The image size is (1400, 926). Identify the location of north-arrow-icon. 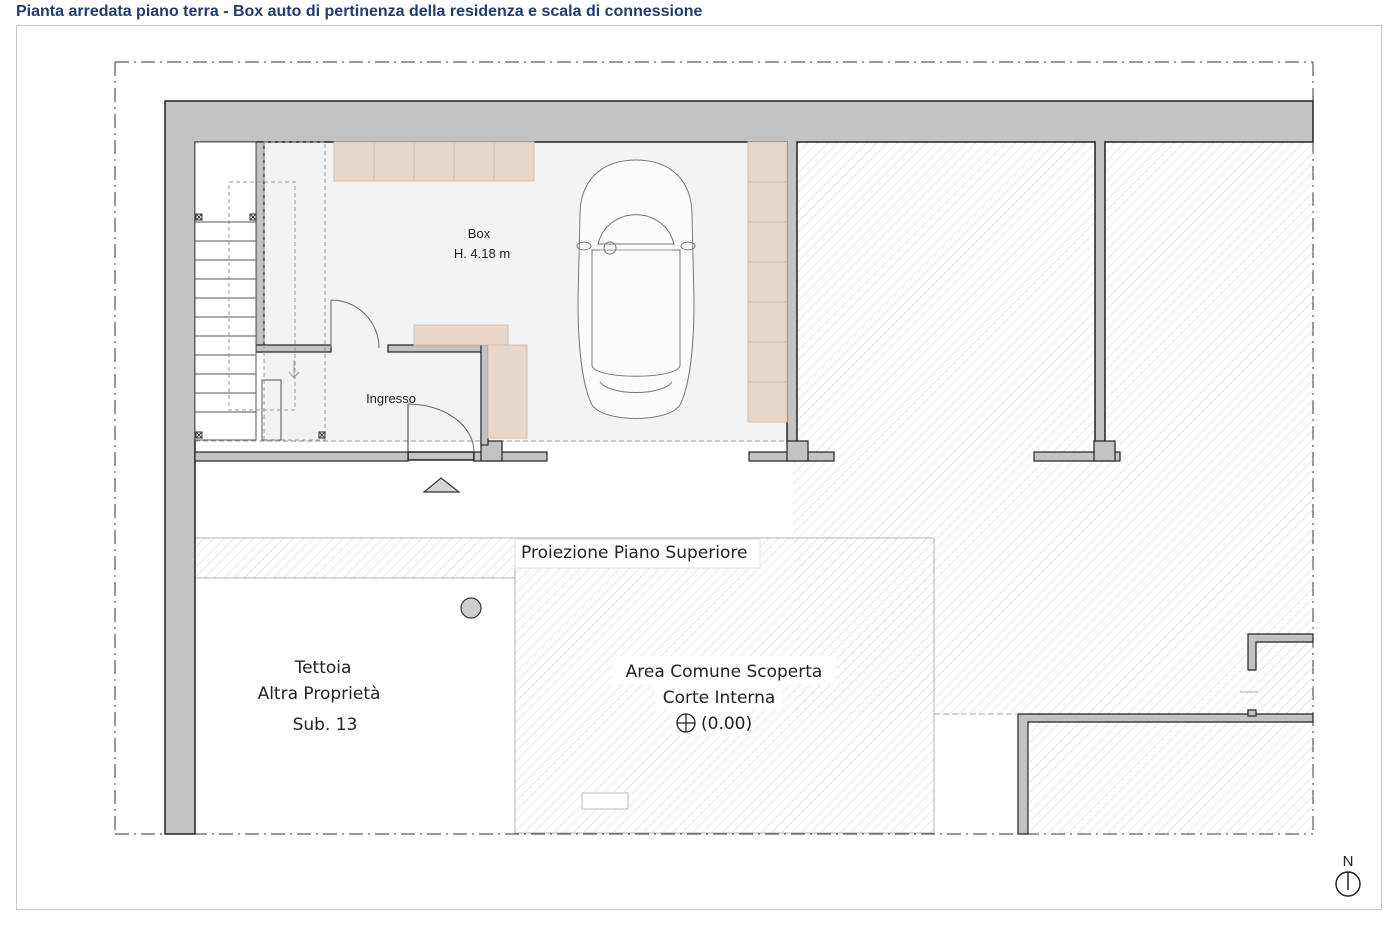
(1348, 884).